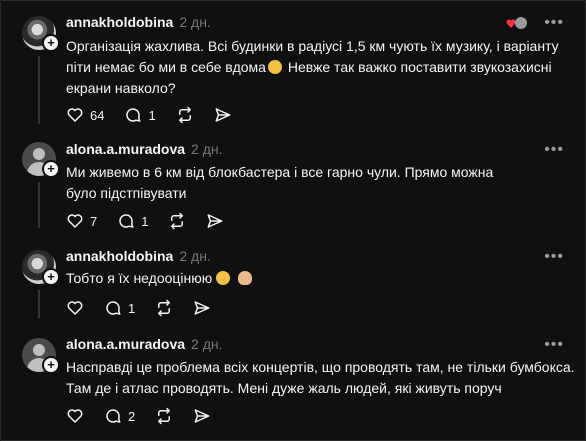  Describe the element at coordinates (245, 278) in the screenshot. I see `person-shrugging-emoji-icon` at that location.